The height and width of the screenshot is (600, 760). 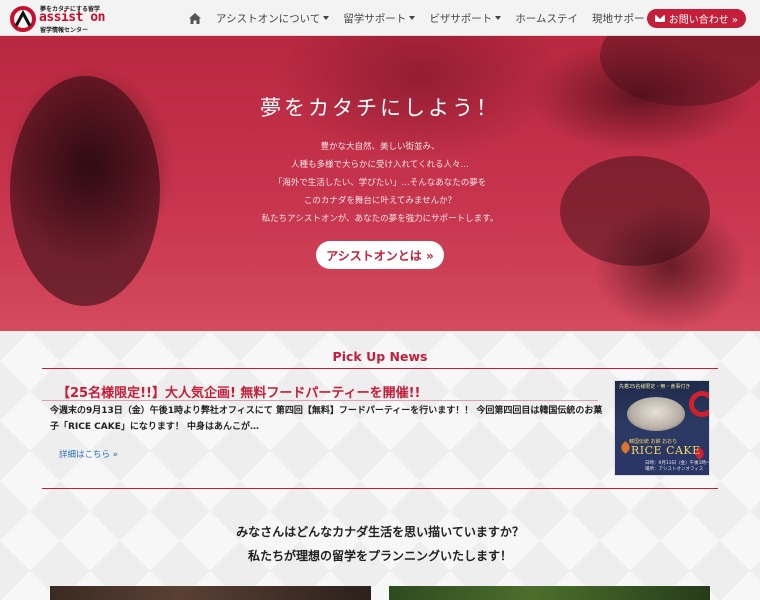 I want to click on intro-statement: 私たちが理想の留学をプランニングいたします！, so click(x=379, y=556).